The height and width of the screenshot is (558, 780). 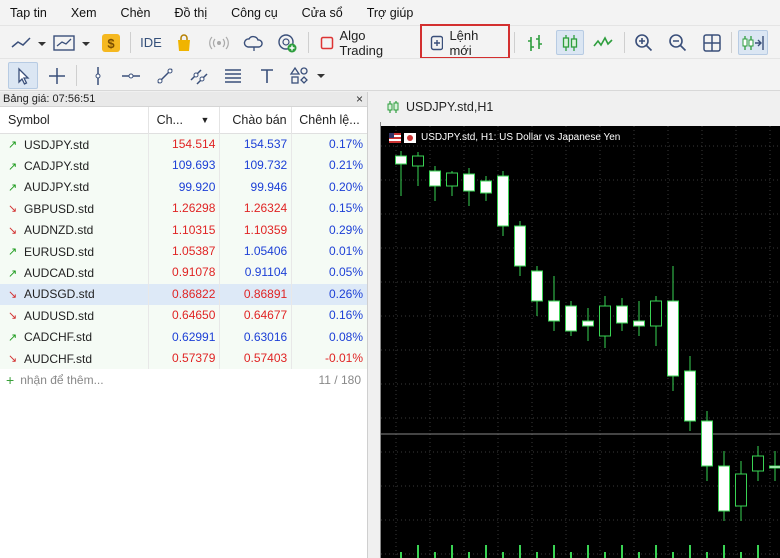 I want to click on line-chart-dropdown-button, so click(x=28, y=42).